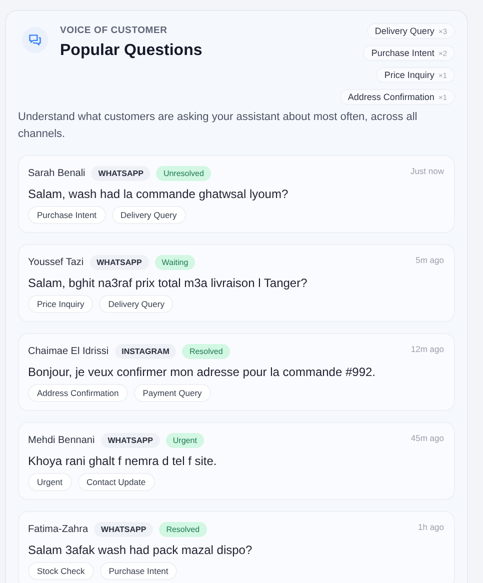 The width and height of the screenshot is (483, 583). What do you see at coordinates (202, 372) in the screenshot?
I see `question-text: Bonjour, je veux confirmer mon adresse pour la commande #992.` at bounding box center [202, 372].